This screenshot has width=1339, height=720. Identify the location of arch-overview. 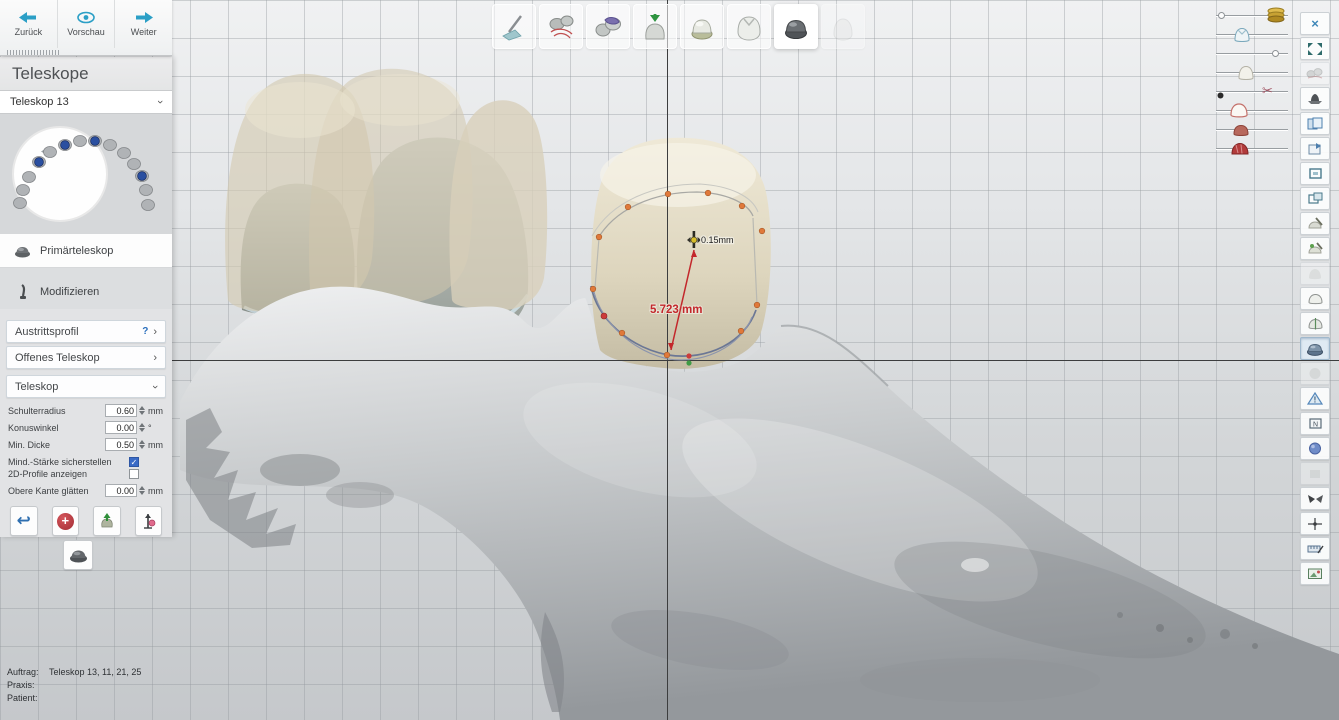
(86, 174).